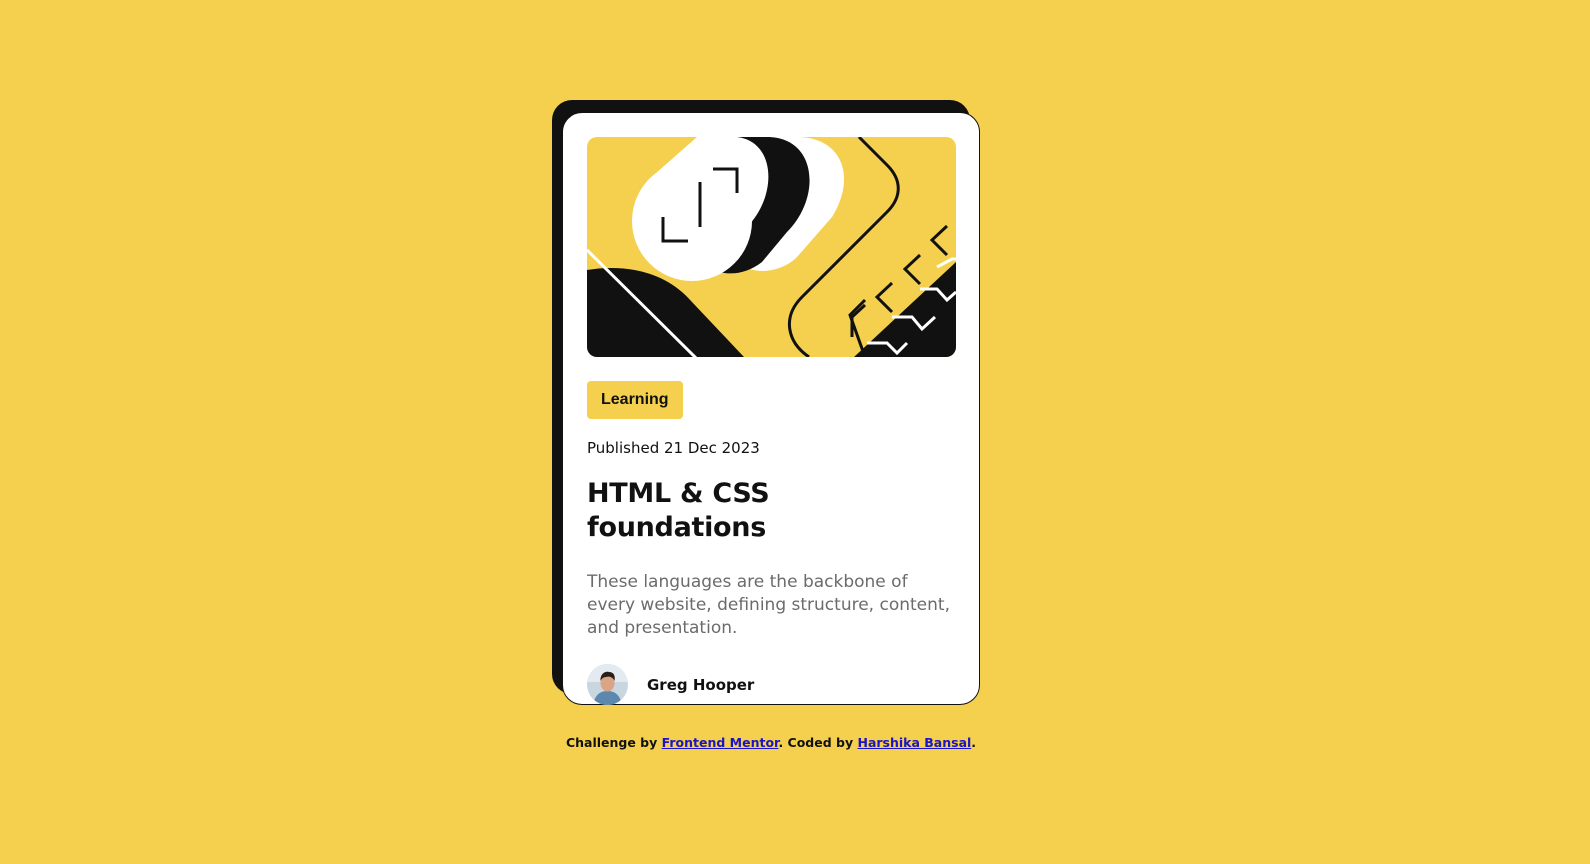 This screenshot has width=1590, height=864. What do you see at coordinates (974, 742) in the screenshot?
I see `footer-suffix: .` at bounding box center [974, 742].